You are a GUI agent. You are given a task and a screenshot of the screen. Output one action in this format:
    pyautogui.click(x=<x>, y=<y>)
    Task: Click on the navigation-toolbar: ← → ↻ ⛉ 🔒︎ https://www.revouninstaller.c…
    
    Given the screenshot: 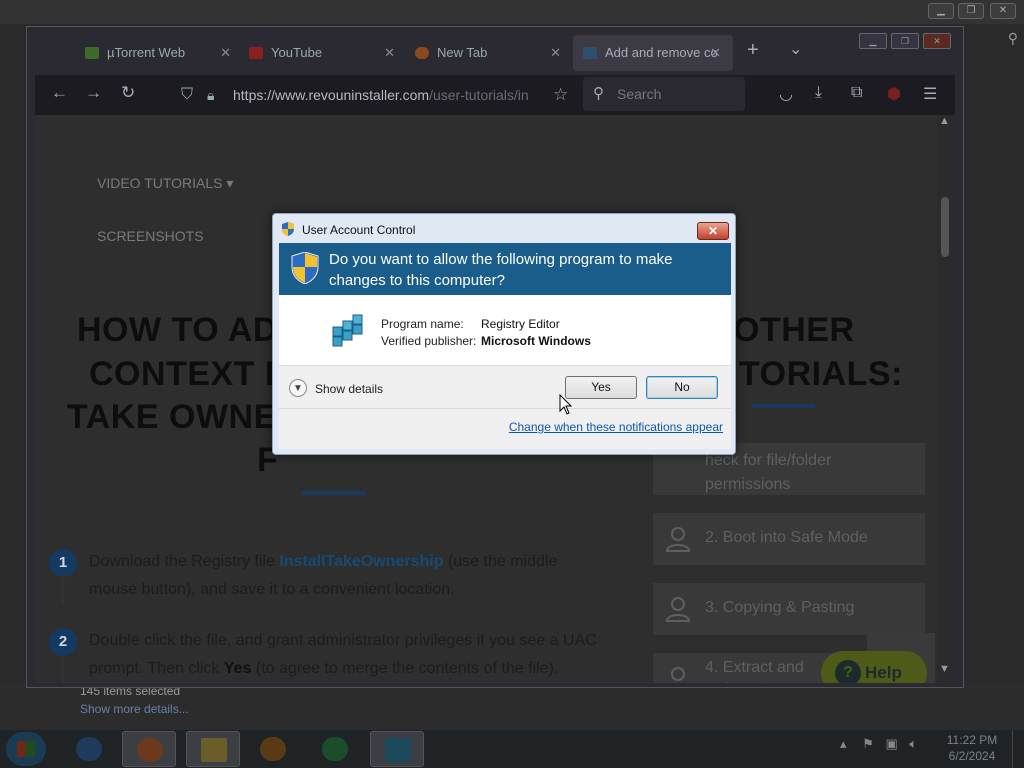 What is the action you would take?
    pyautogui.click(x=495, y=95)
    